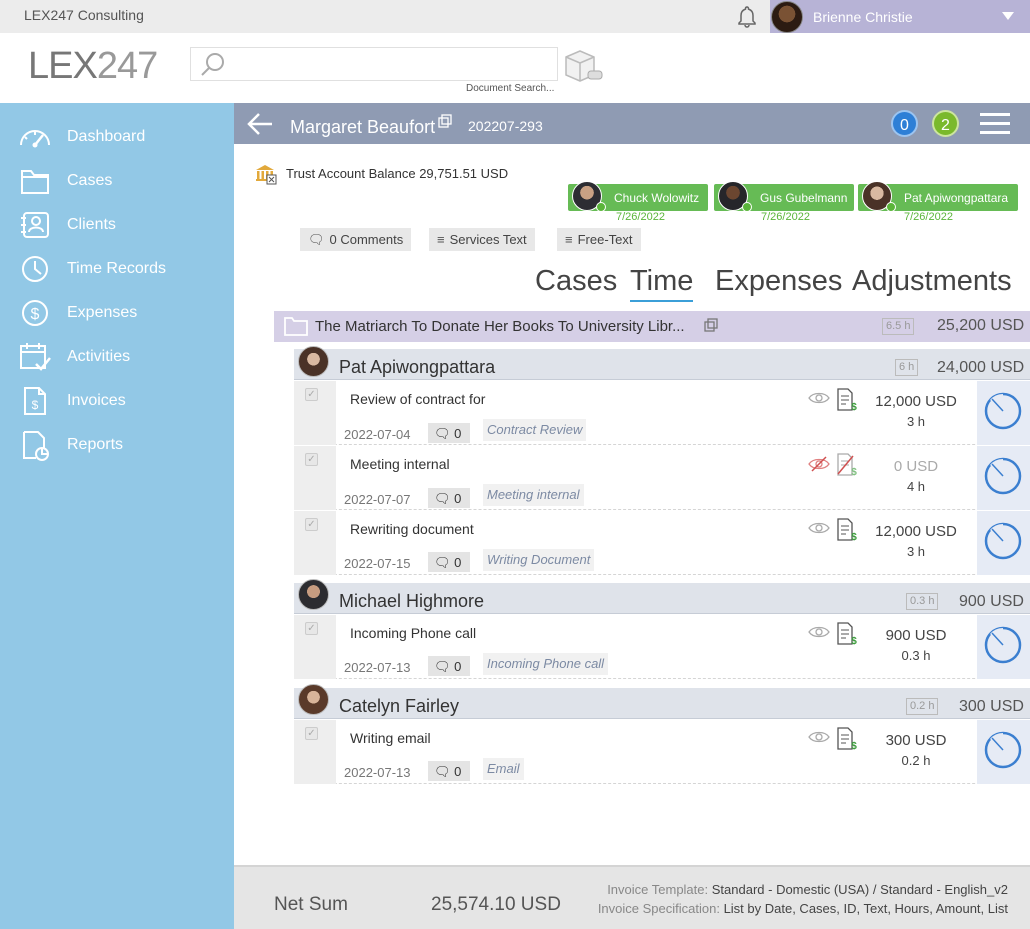  I want to click on hamburger-menu-icon, so click(995, 126).